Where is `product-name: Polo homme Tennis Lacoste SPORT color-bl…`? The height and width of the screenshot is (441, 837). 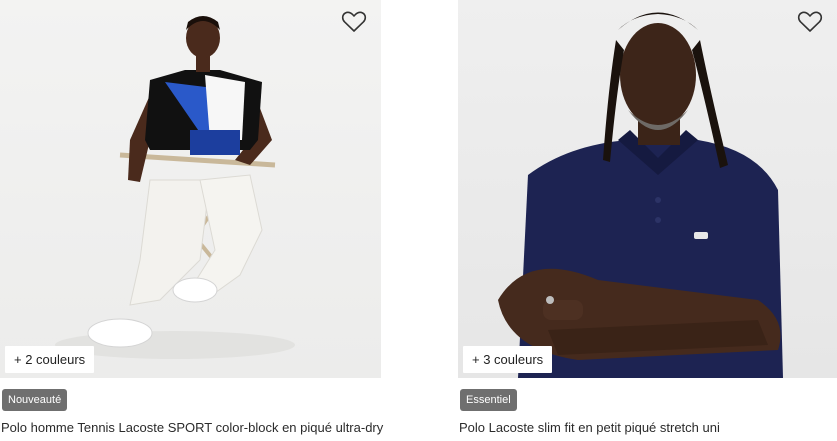
product-name: Polo homme Tennis Lacoste SPORT color-bl… is located at coordinates (192, 427).